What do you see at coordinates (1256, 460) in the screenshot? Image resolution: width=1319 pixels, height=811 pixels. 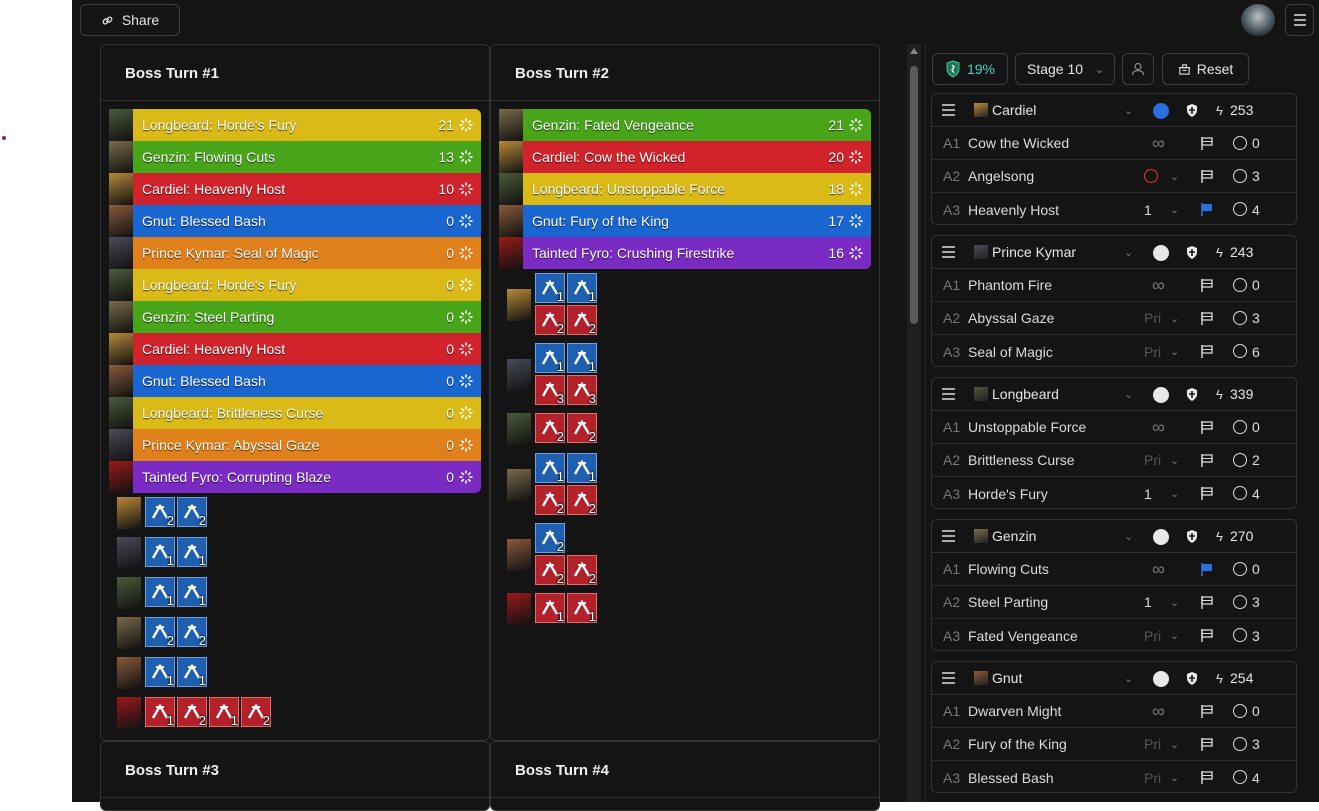 I see `cooldown-value: 2` at bounding box center [1256, 460].